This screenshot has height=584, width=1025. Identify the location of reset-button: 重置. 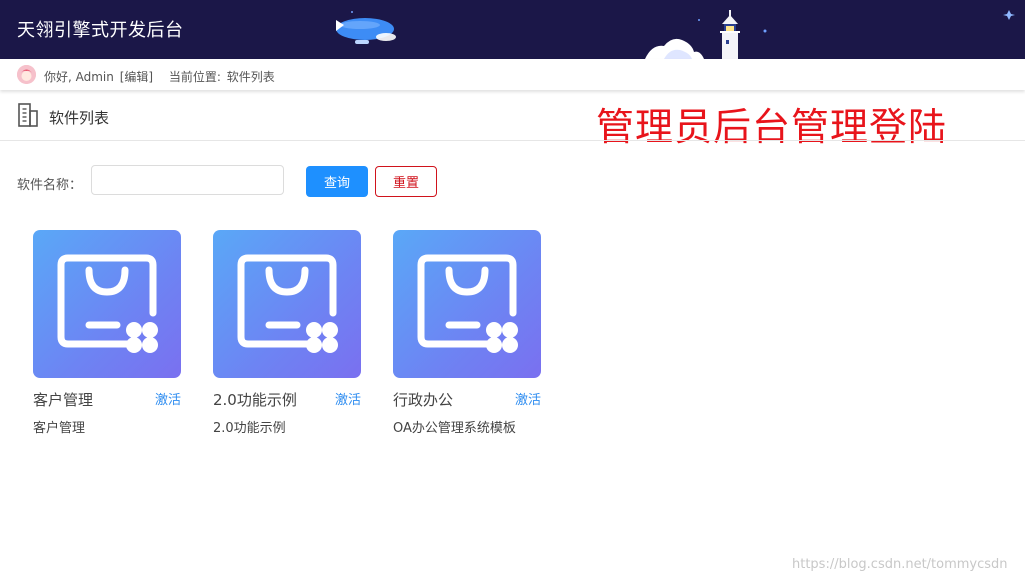
(406, 181).